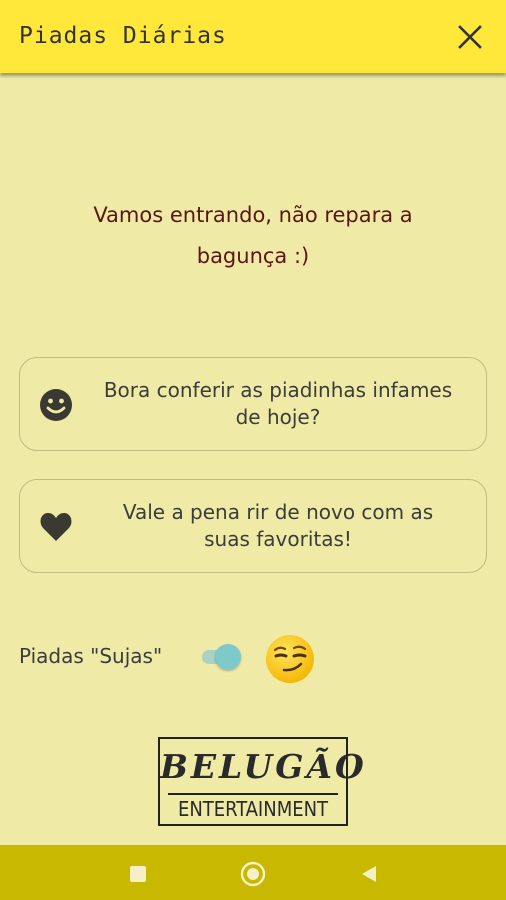  What do you see at coordinates (278, 512) in the screenshot?
I see `favorites-label-line-1: Vale a pena rir de novo com as` at bounding box center [278, 512].